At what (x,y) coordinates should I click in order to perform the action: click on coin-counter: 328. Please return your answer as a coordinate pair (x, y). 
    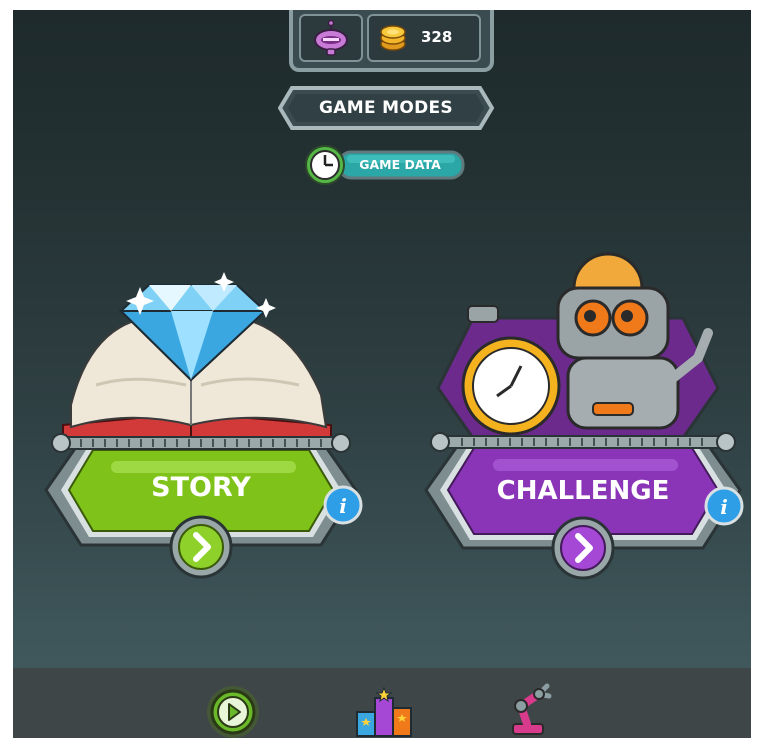
    Looking at the image, I should click on (424, 38).